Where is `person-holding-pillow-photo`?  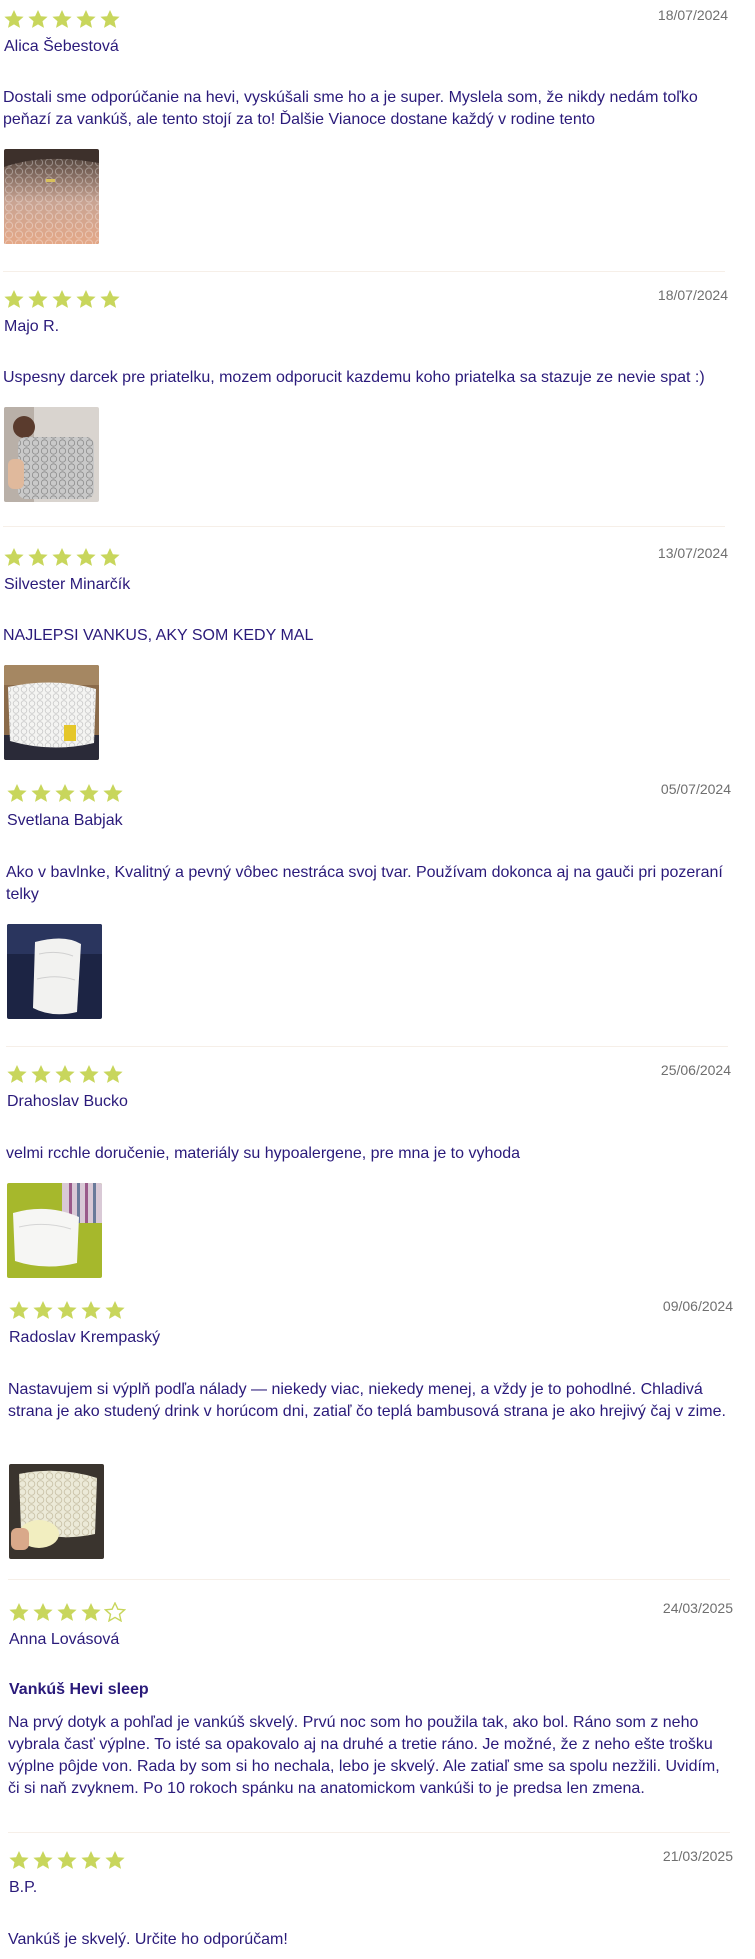
person-holding-pillow-photo is located at coordinates (51, 454).